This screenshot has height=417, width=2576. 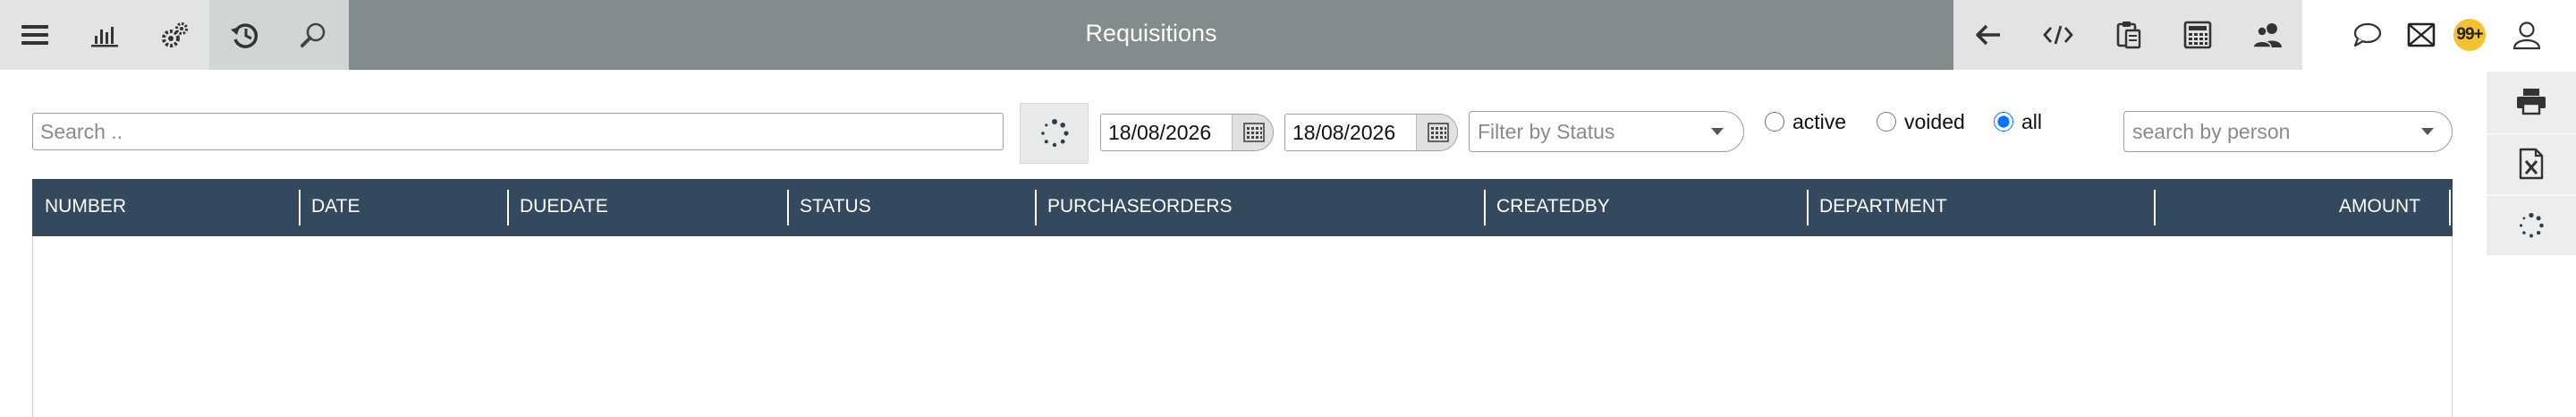 I want to click on user-icon, so click(x=2526, y=35).